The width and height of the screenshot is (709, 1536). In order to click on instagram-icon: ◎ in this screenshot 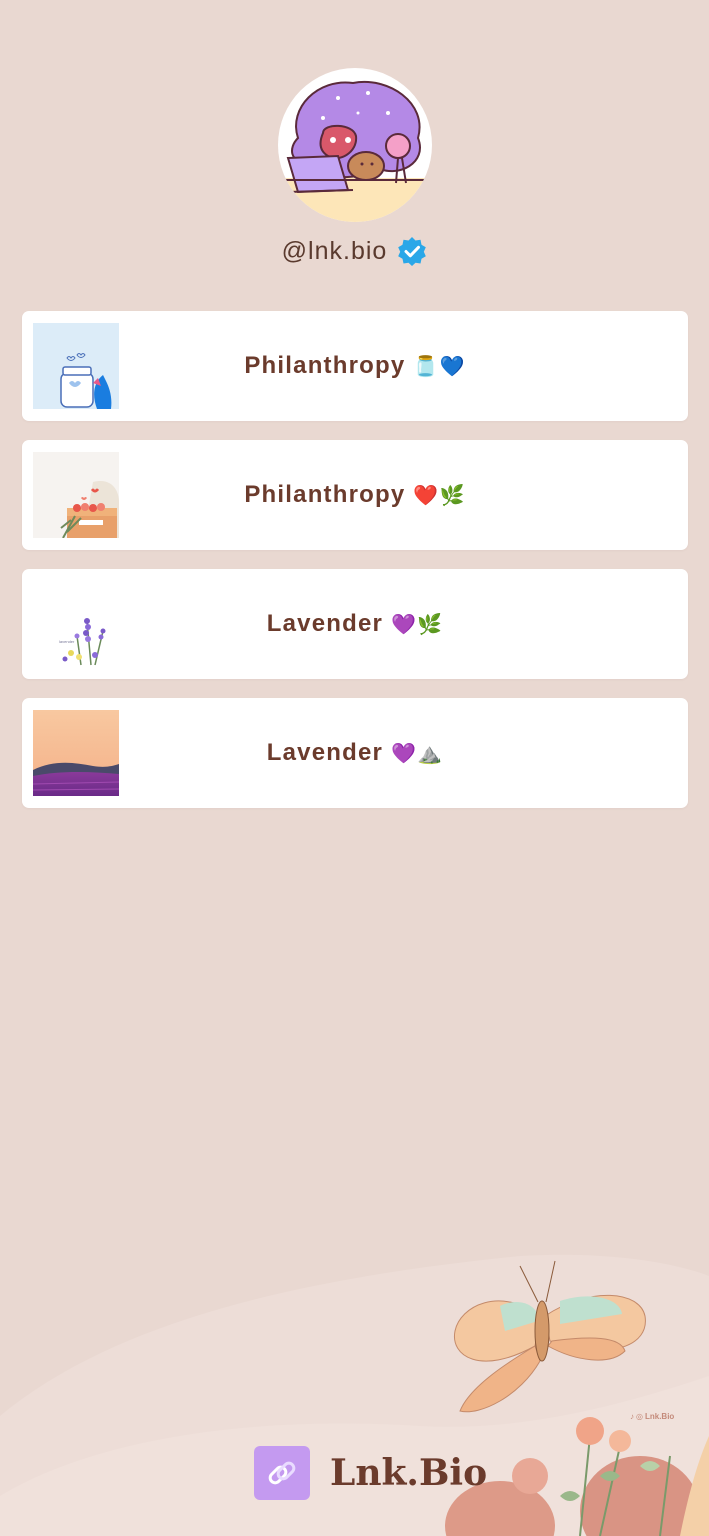, I will do `click(639, 1416)`.